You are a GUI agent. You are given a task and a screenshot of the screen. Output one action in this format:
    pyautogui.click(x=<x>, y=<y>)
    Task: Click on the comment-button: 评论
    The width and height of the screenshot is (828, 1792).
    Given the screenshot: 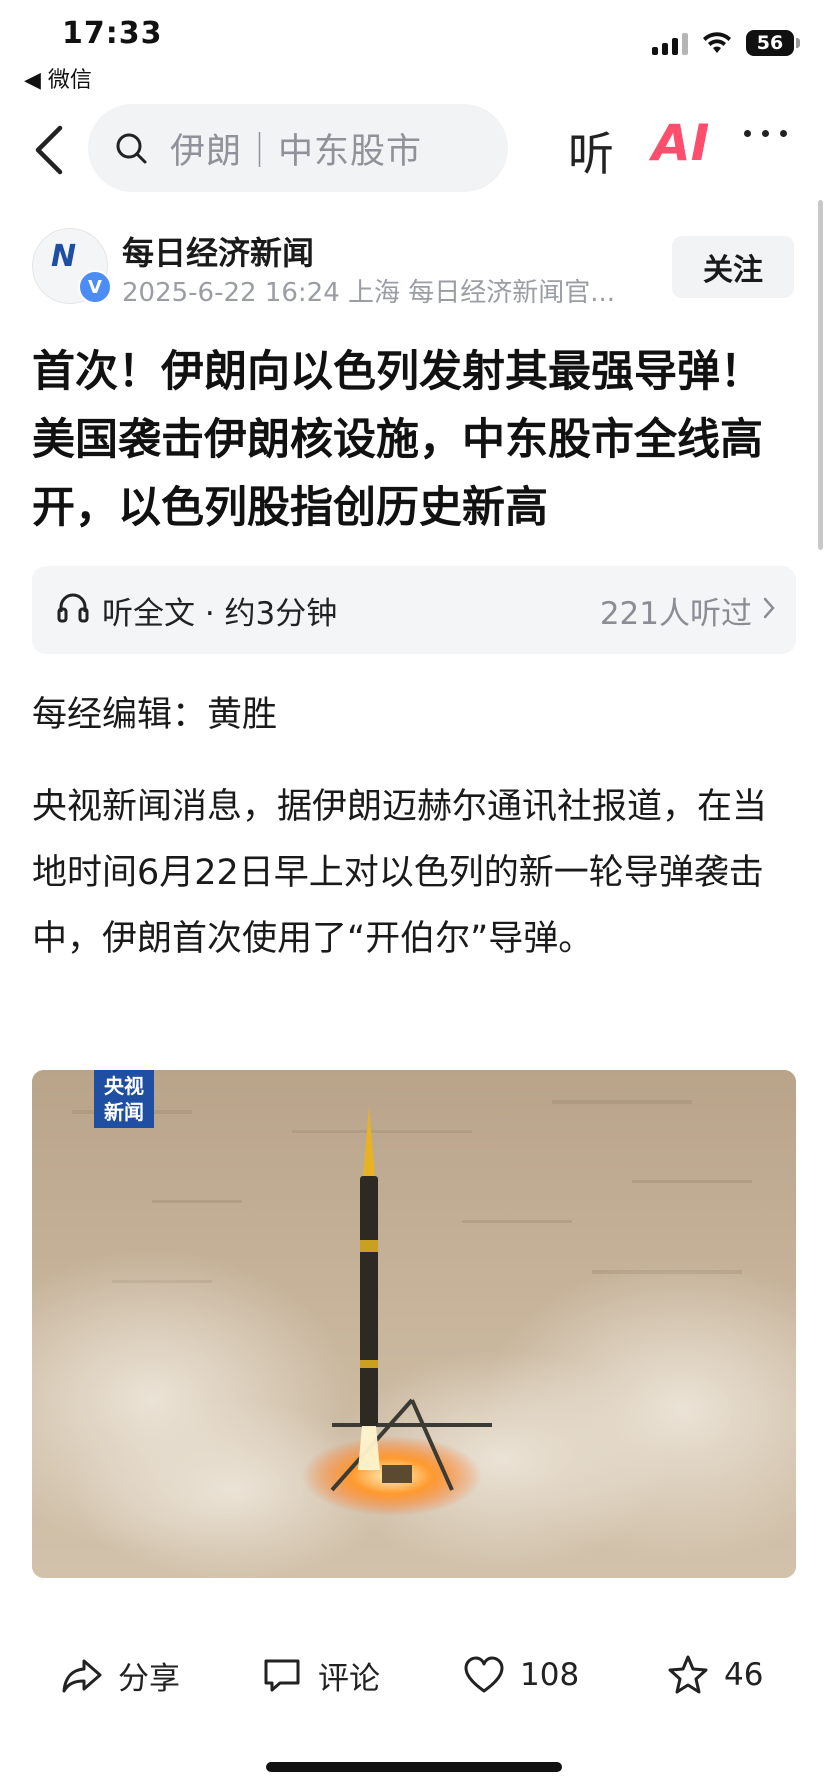 What is the action you would take?
    pyautogui.click(x=320, y=1675)
    